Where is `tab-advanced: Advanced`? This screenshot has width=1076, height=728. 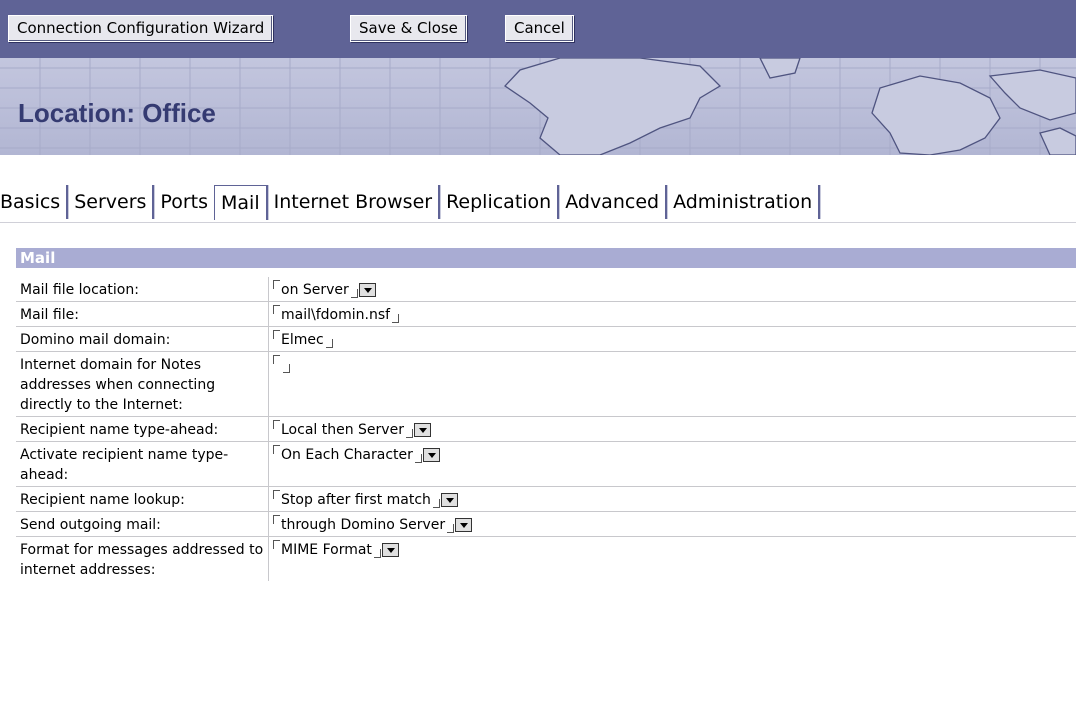
tab-advanced: Advanced is located at coordinates (613, 202).